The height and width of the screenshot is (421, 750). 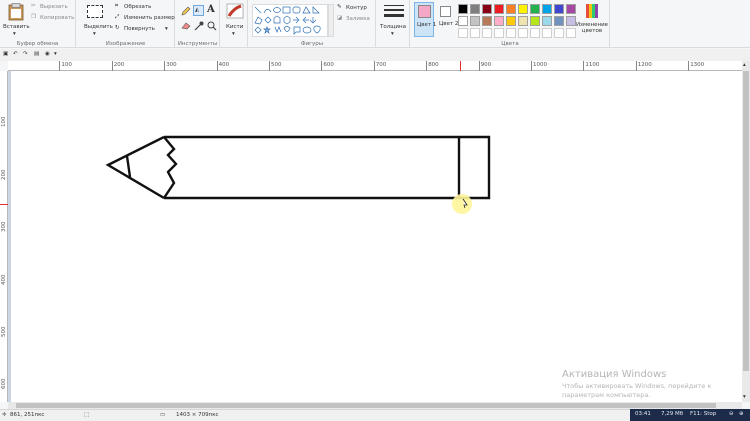 I want to click on crop-label: Обрезать, so click(x=138, y=7).